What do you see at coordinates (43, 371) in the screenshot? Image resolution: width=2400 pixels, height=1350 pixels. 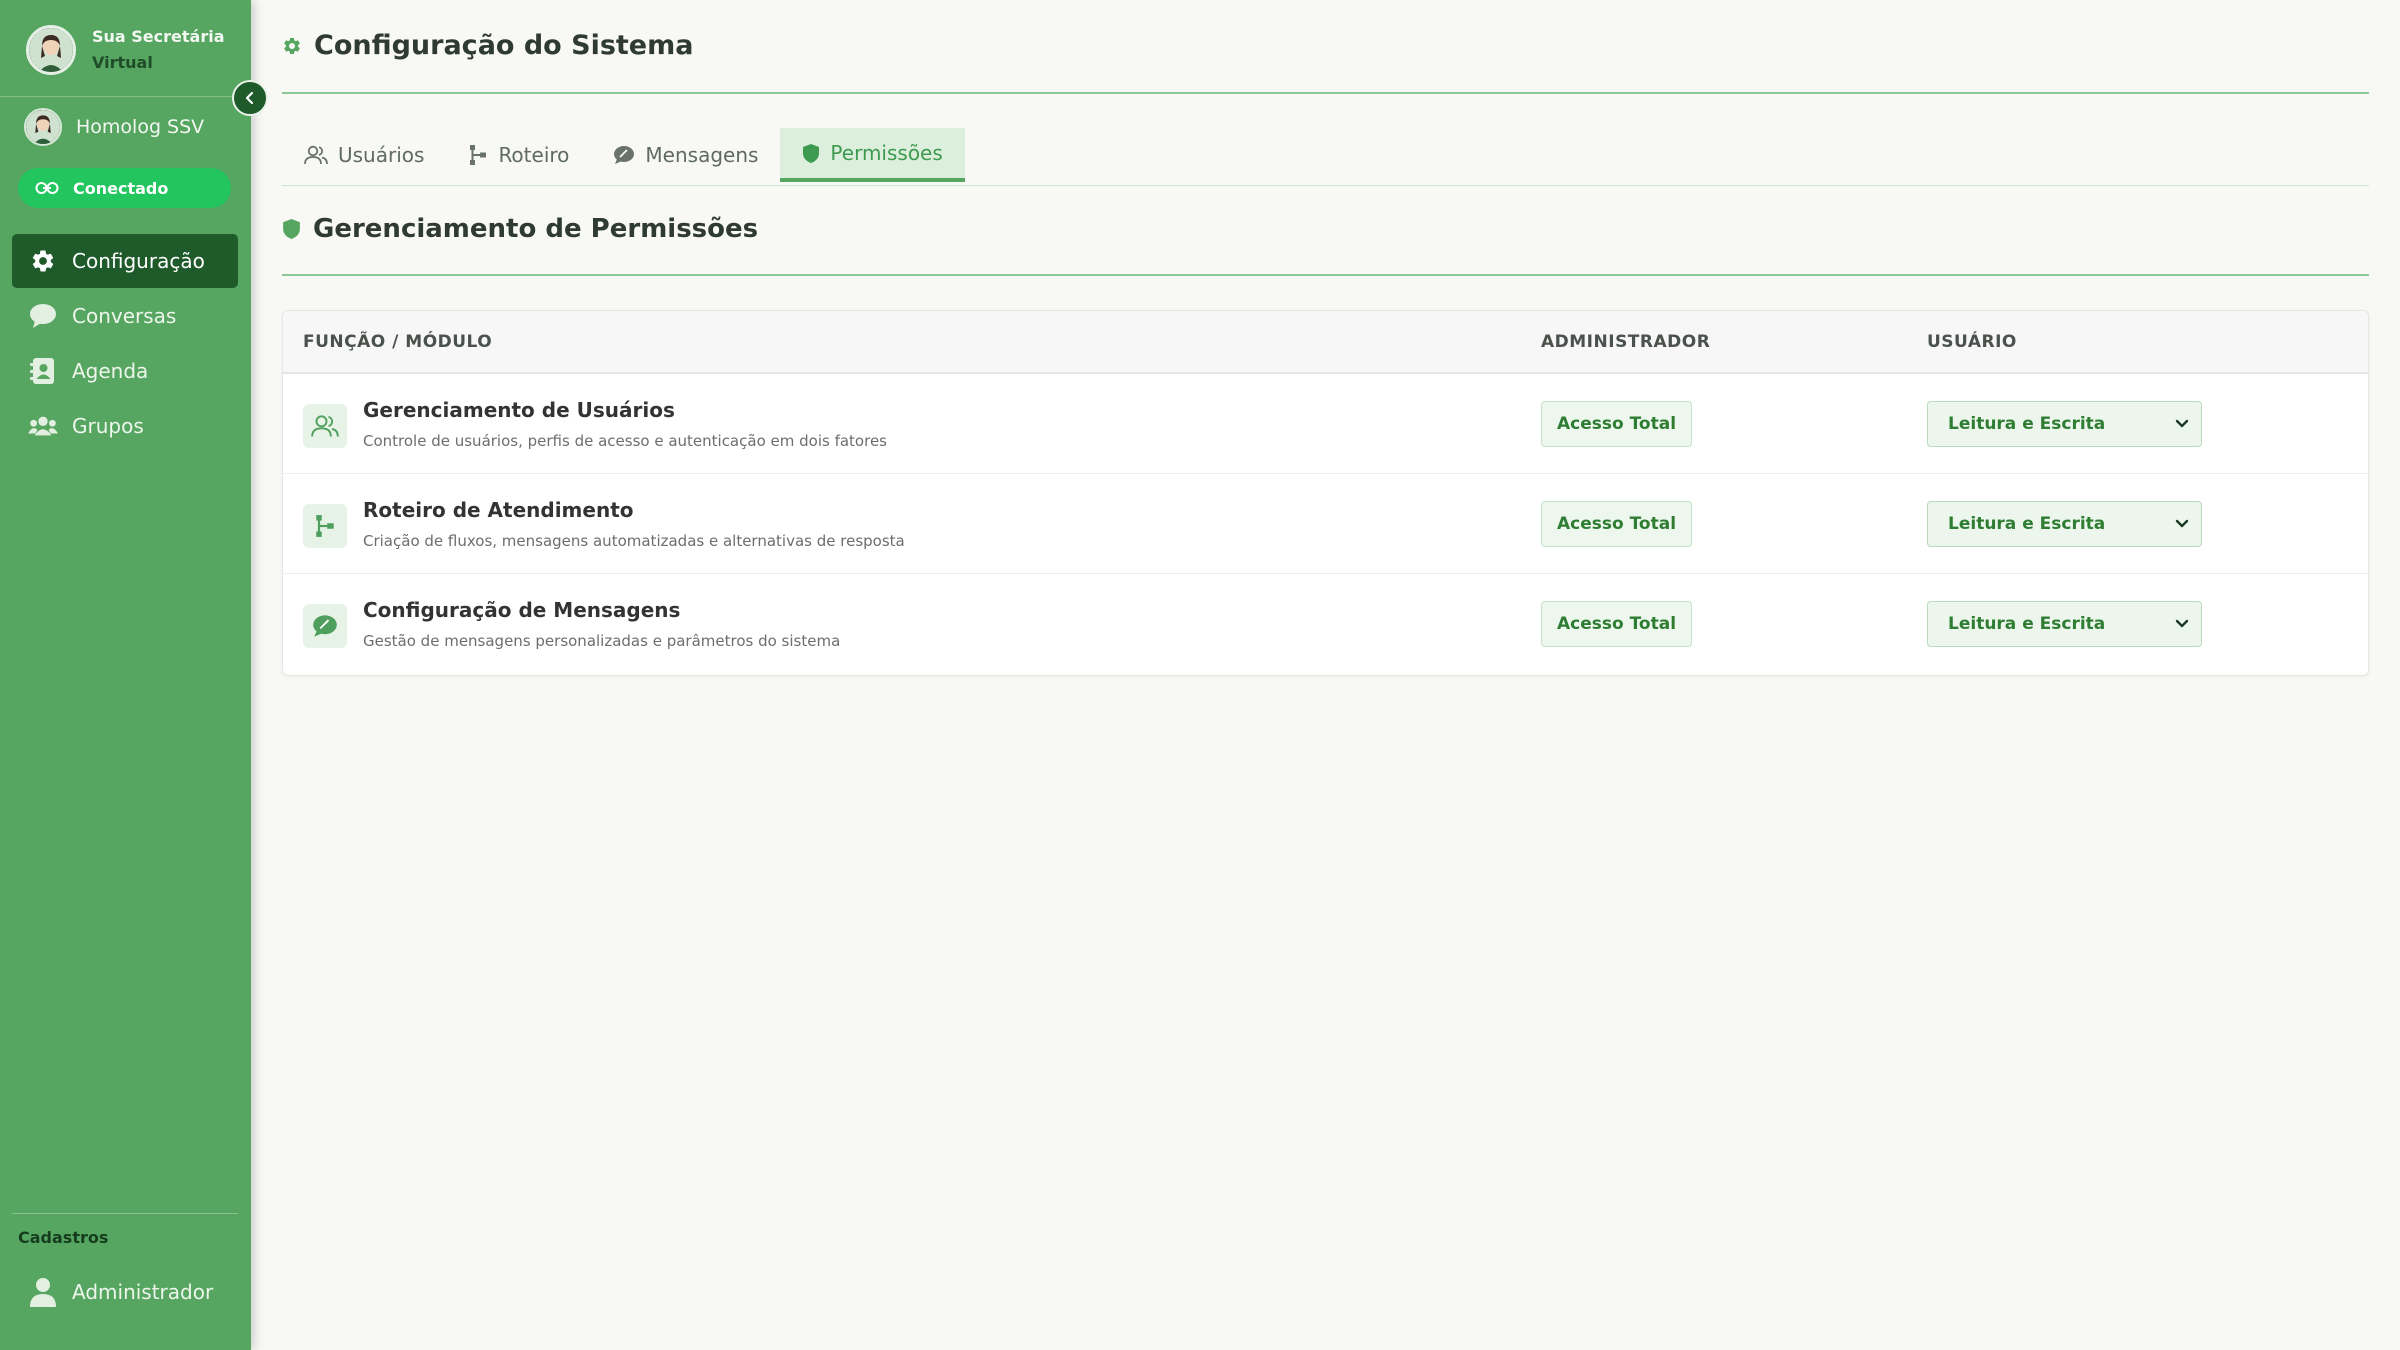 I see `contact-book-icon` at bounding box center [43, 371].